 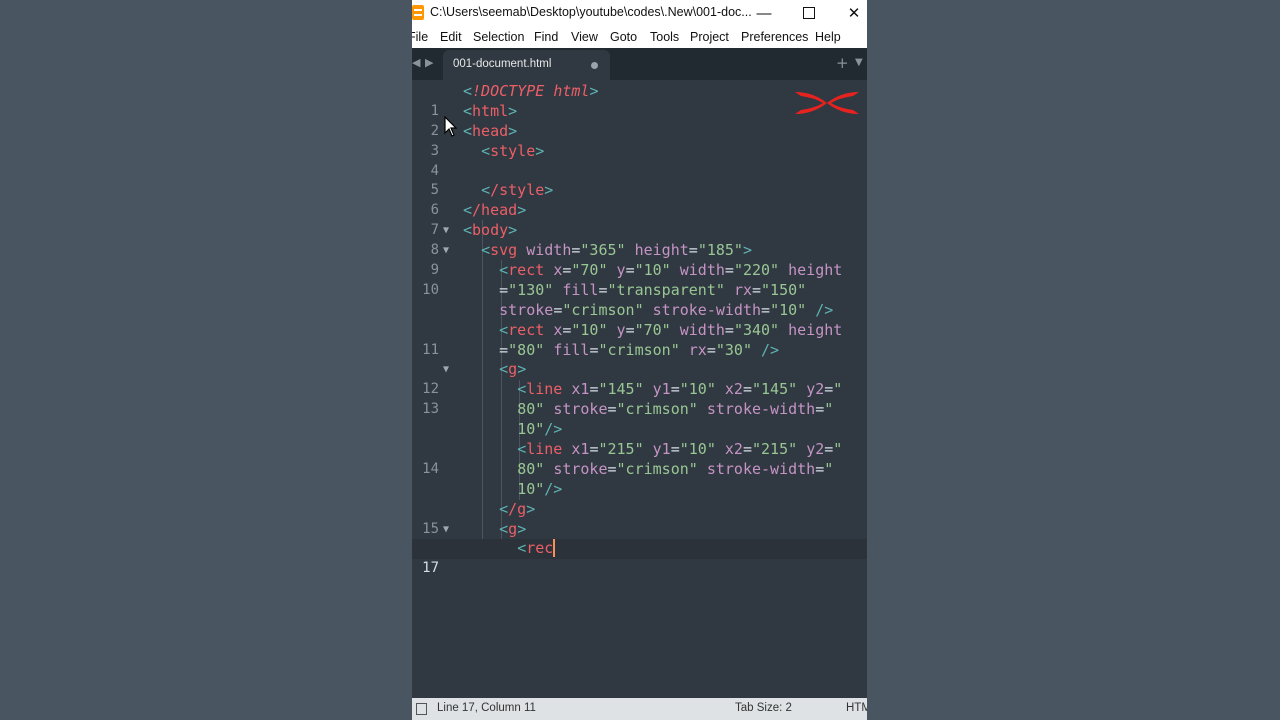 What do you see at coordinates (429, 62) in the screenshot?
I see `tab-next-arrow-icon: ▶` at bounding box center [429, 62].